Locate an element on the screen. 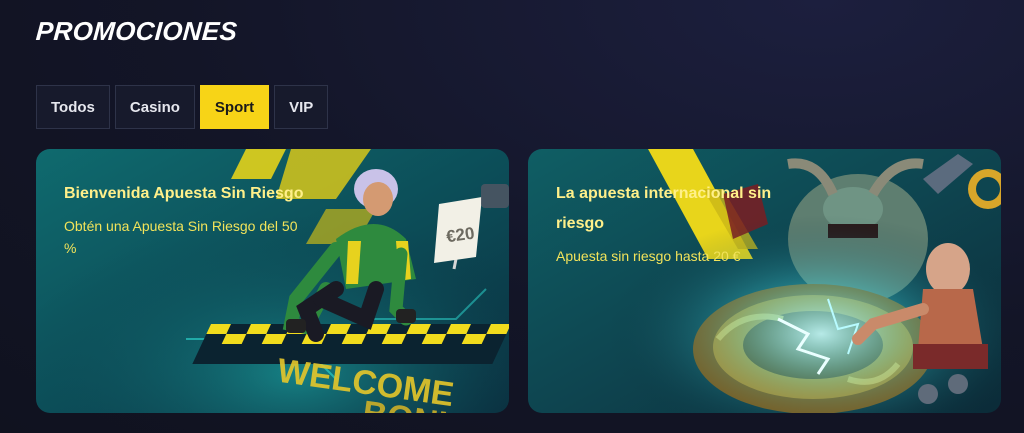  promo-title: Bienvenida Apuesta Sin Riesgo is located at coordinates (184, 193).